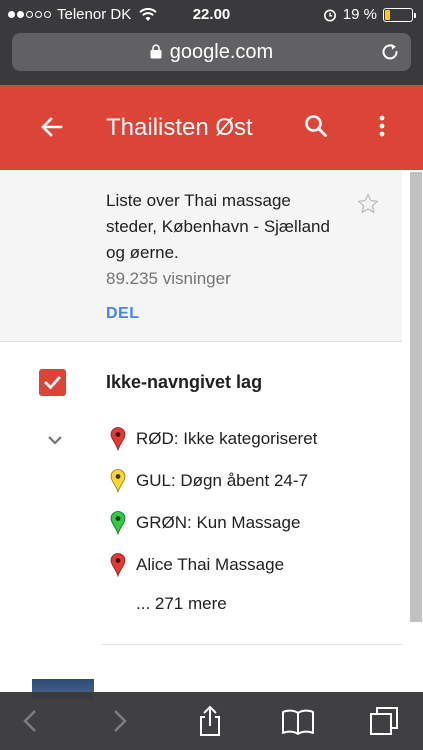  I want to click on back-arrow-icon, so click(52, 127).